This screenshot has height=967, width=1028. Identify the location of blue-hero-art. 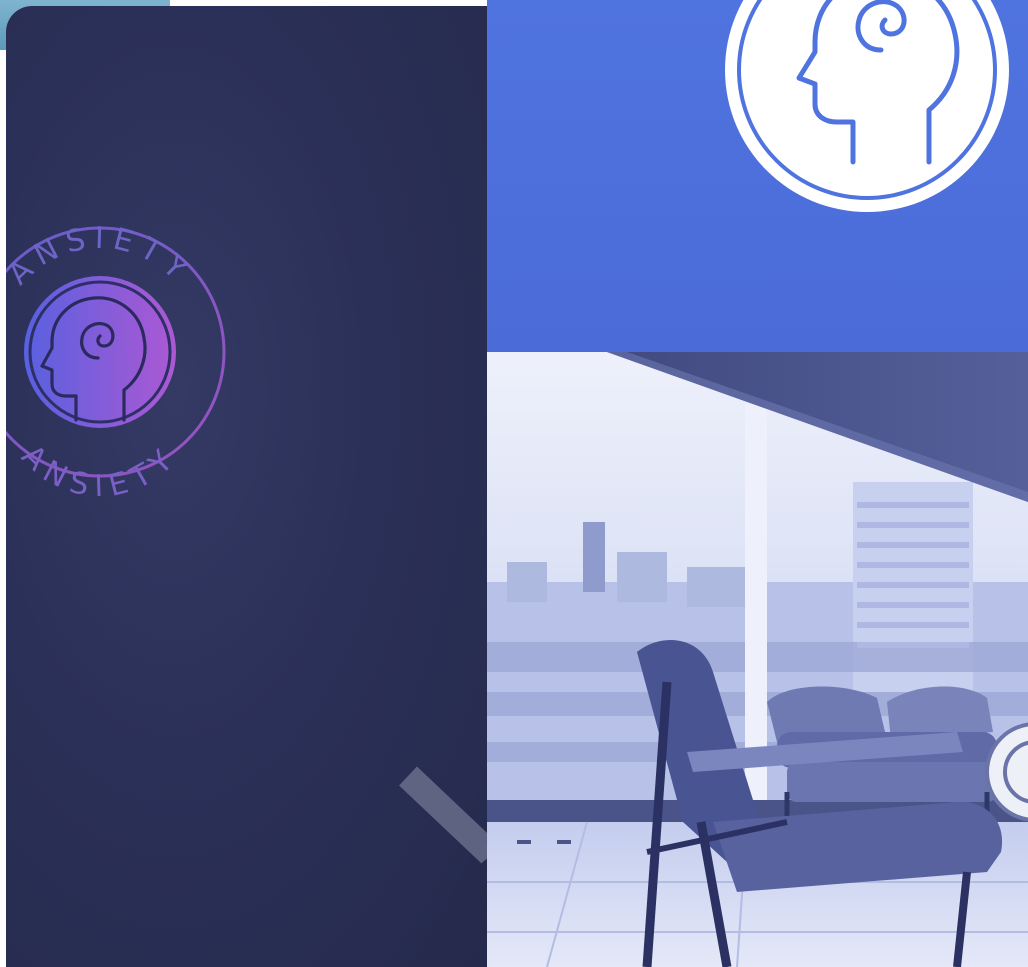
(867, 106).